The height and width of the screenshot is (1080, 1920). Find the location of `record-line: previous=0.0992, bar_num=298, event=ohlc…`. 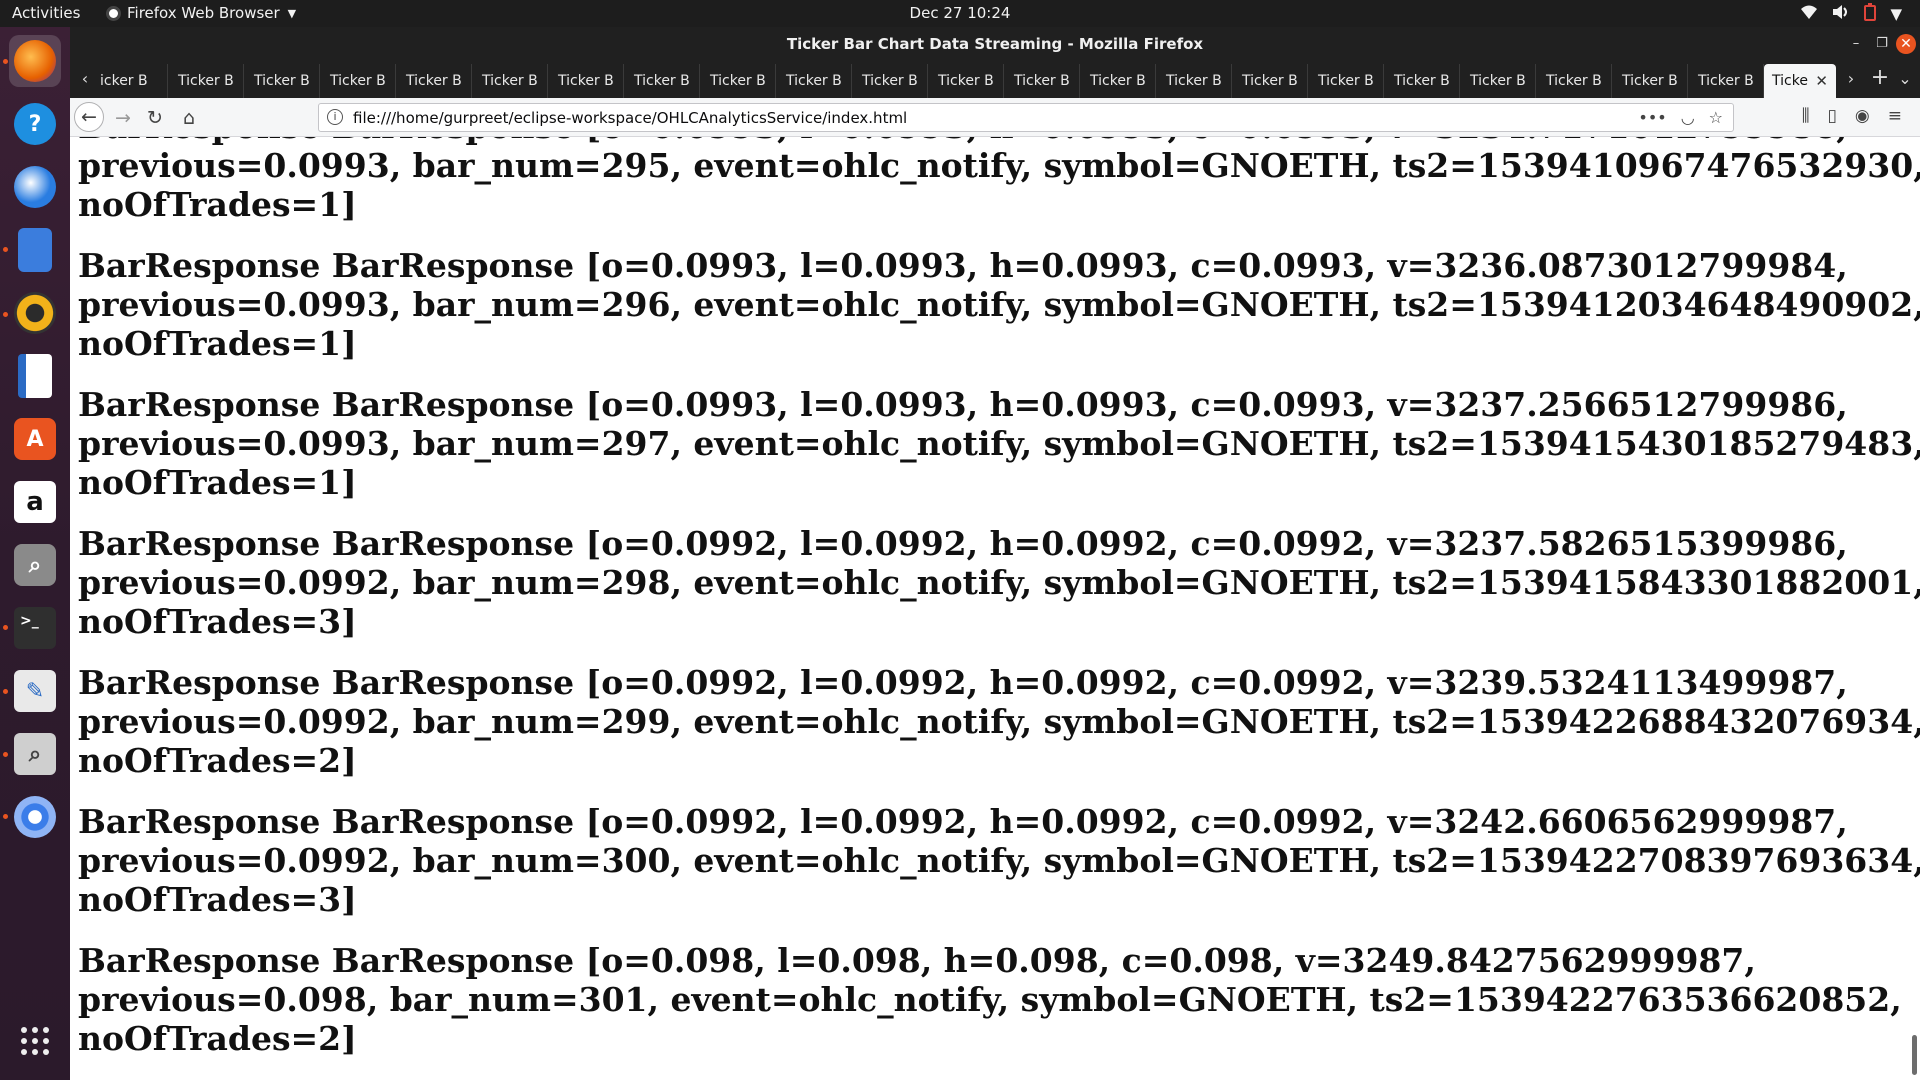

record-line: previous=0.0992, bar_num=298, event=ohlc… is located at coordinates (999, 582).